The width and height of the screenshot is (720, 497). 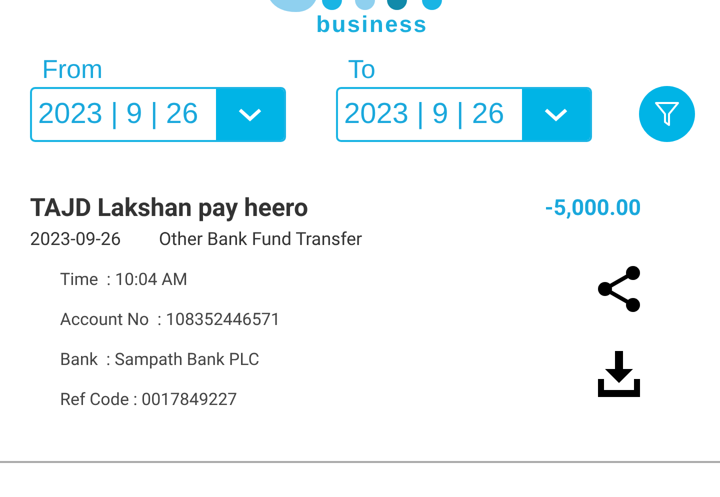 I want to click on date-label: To, so click(x=362, y=69).